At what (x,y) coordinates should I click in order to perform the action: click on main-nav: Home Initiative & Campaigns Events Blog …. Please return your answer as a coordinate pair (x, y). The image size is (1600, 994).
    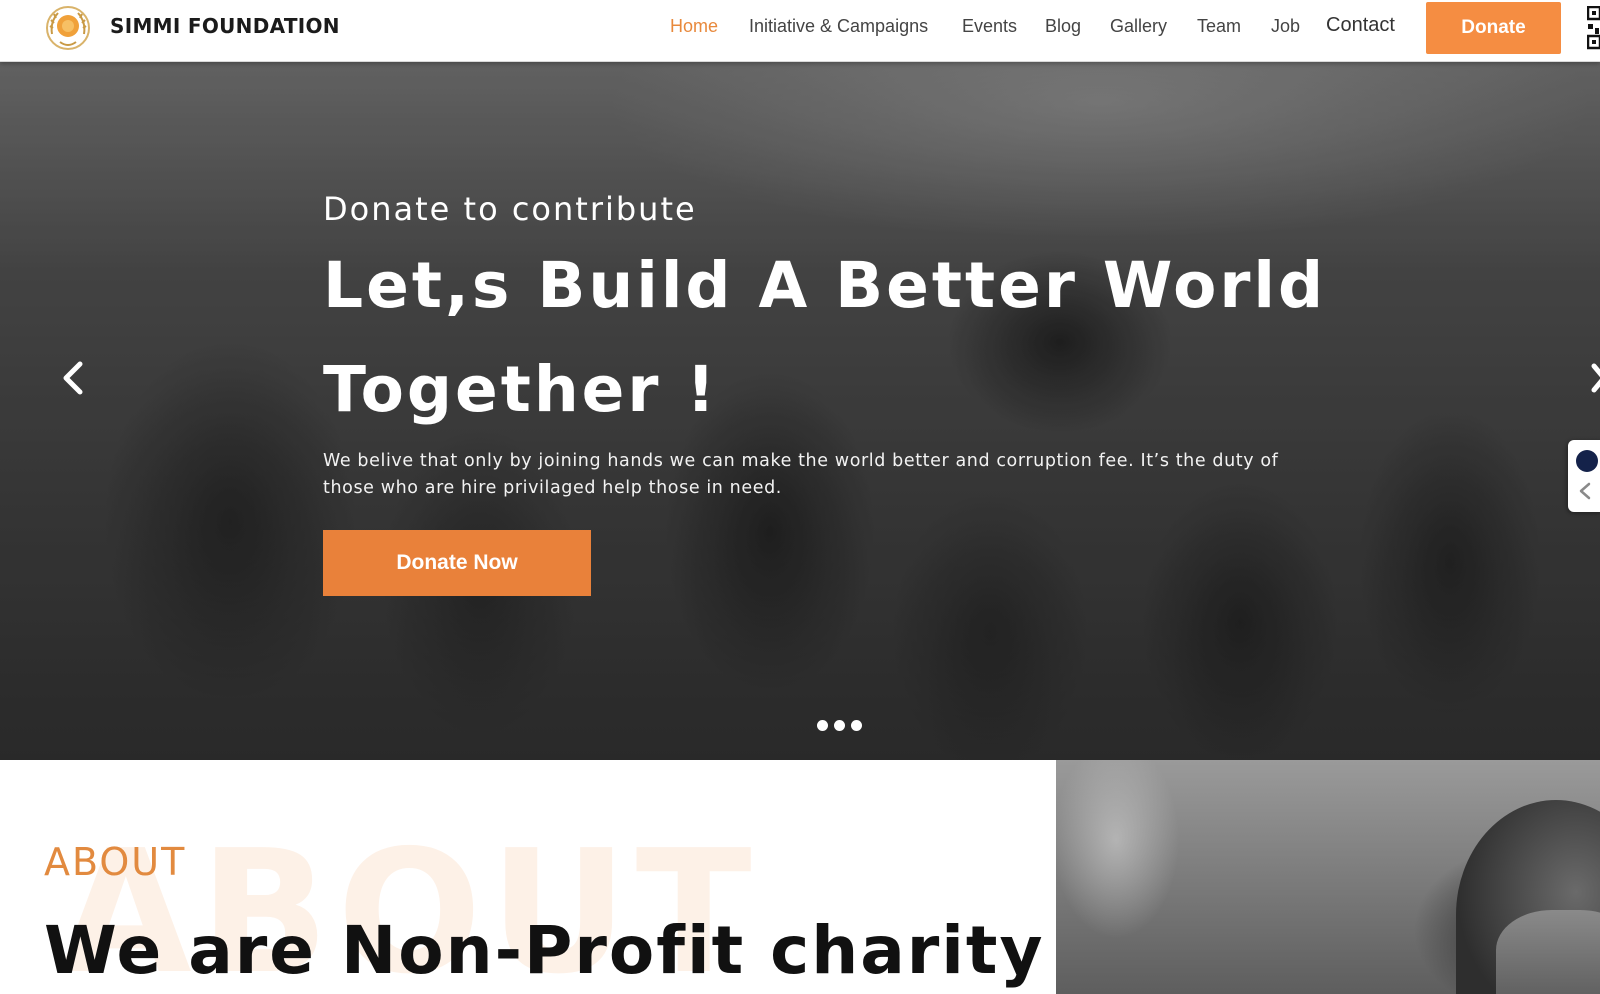
    Looking at the image, I should click on (800, 29).